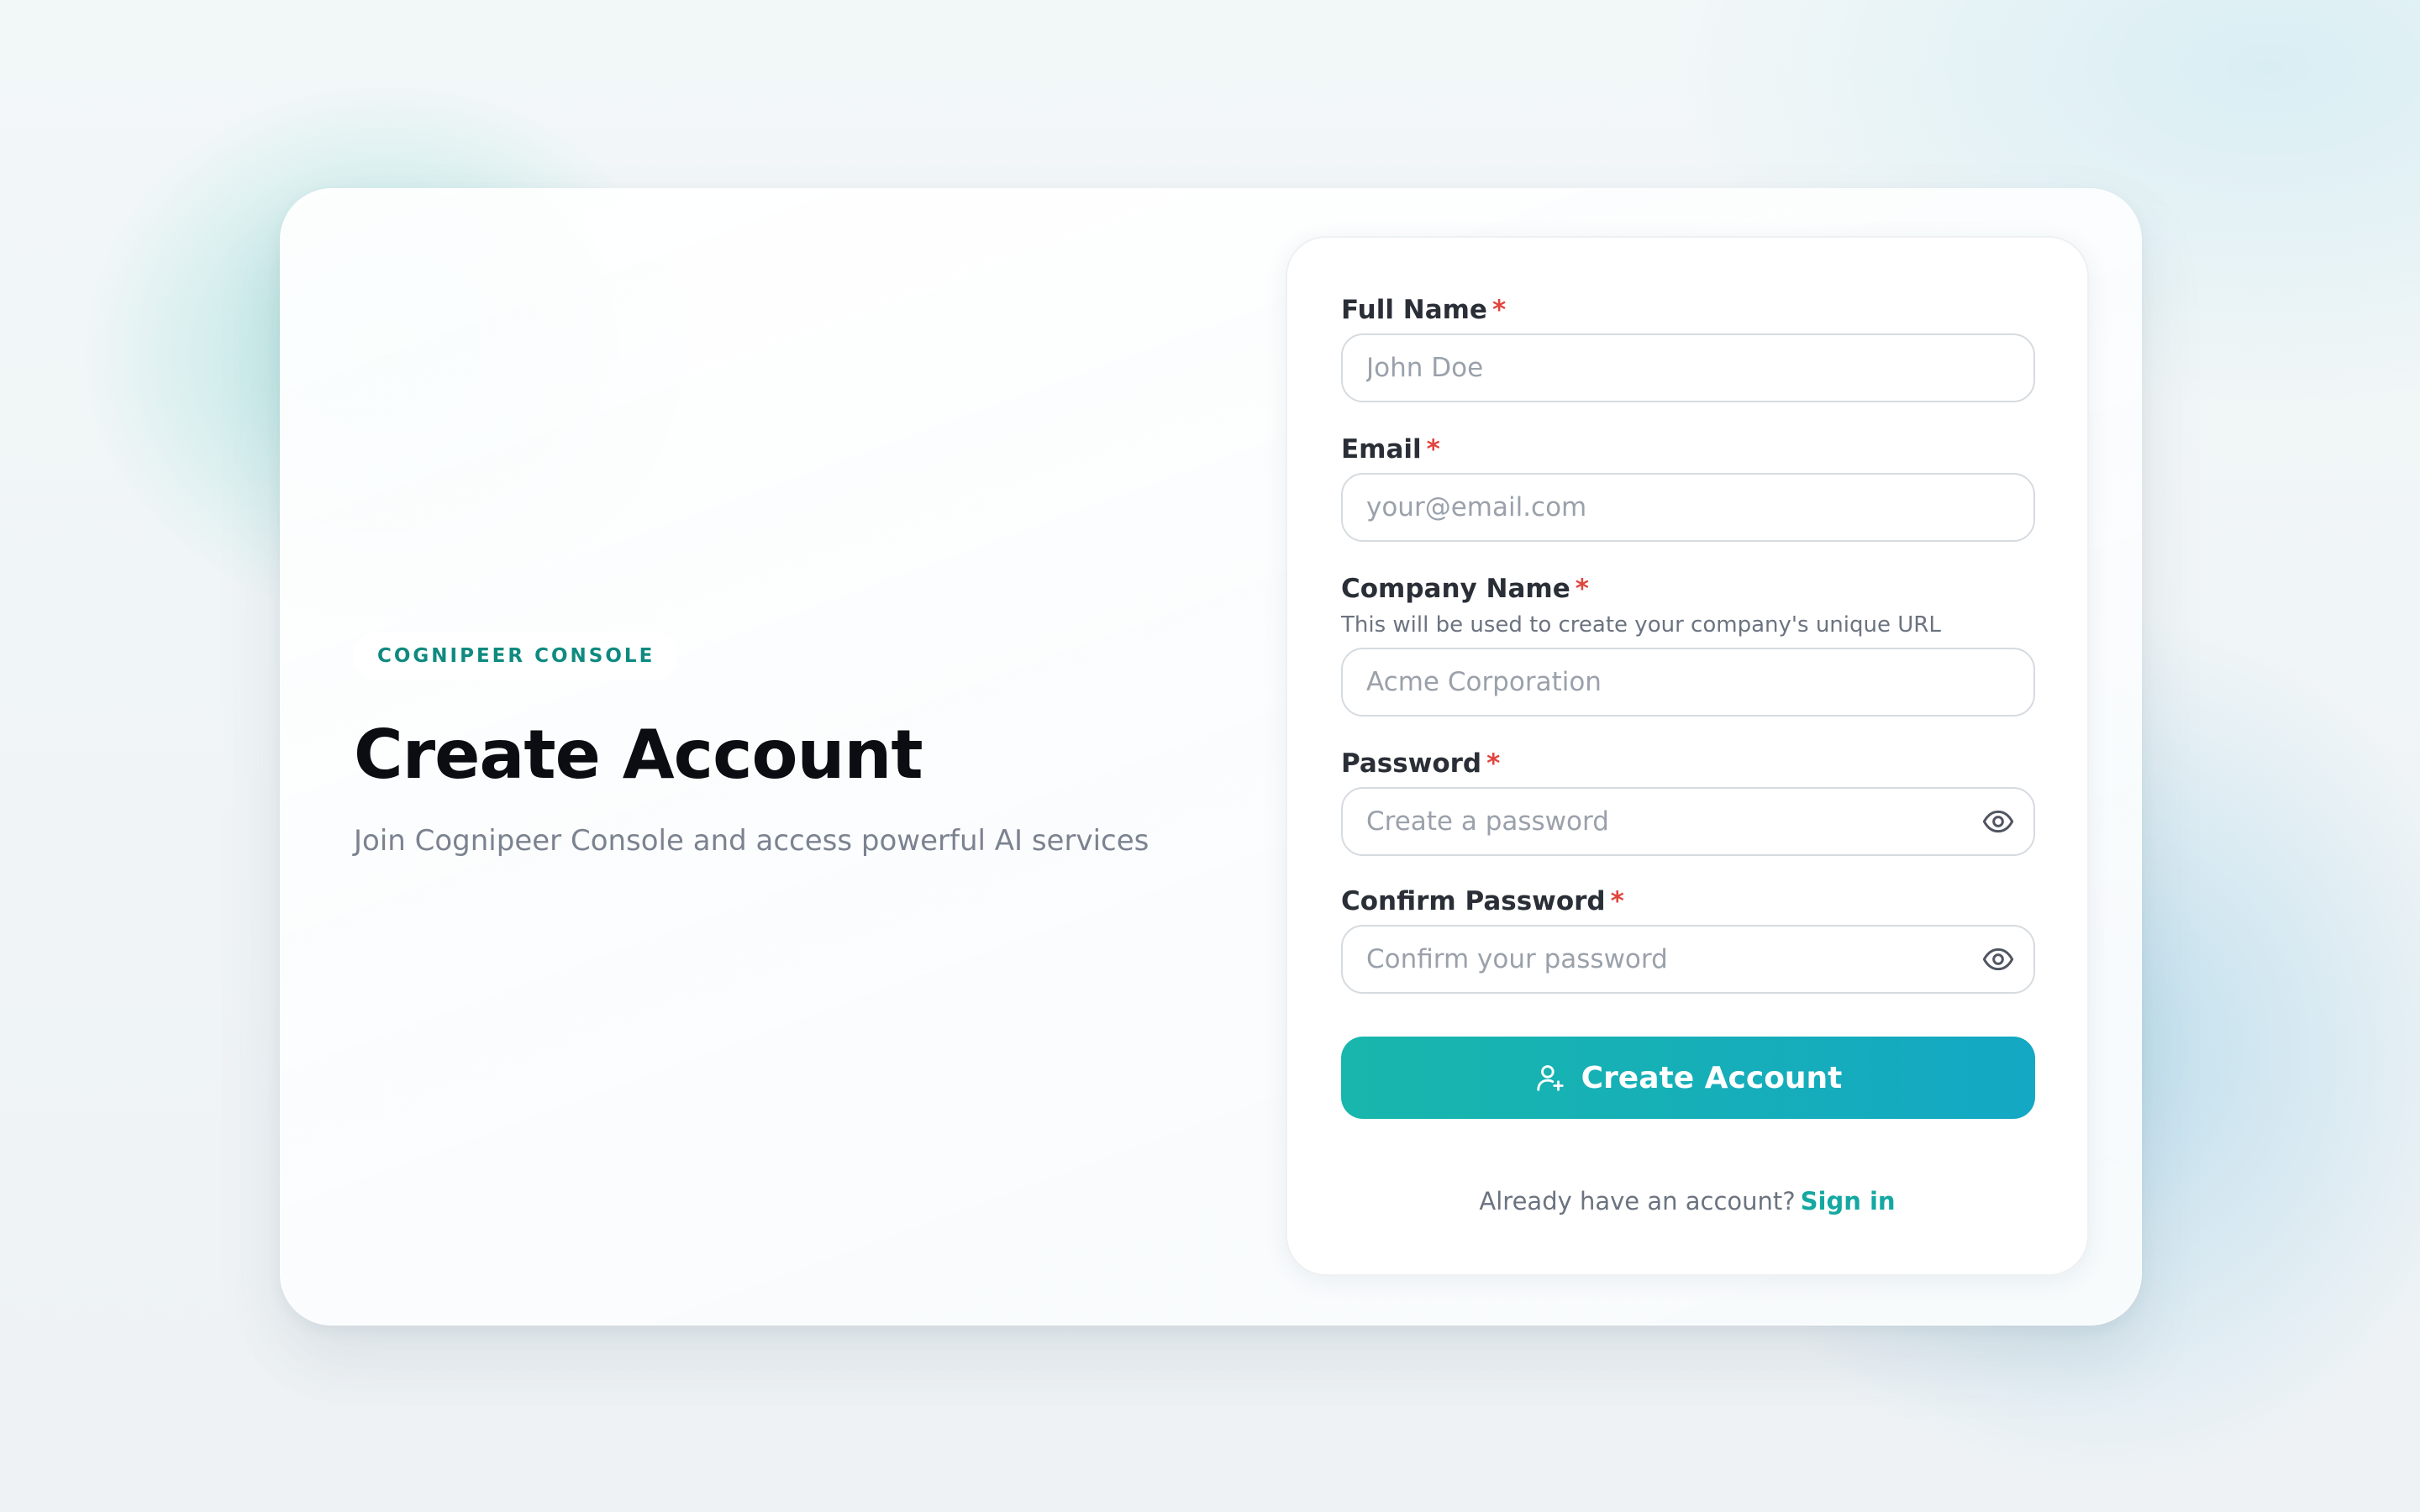  Describe the element at coordinates (516, 656) in the screenshot. I see `brand-badge: COGNIPEER CONSOLE` at that location.